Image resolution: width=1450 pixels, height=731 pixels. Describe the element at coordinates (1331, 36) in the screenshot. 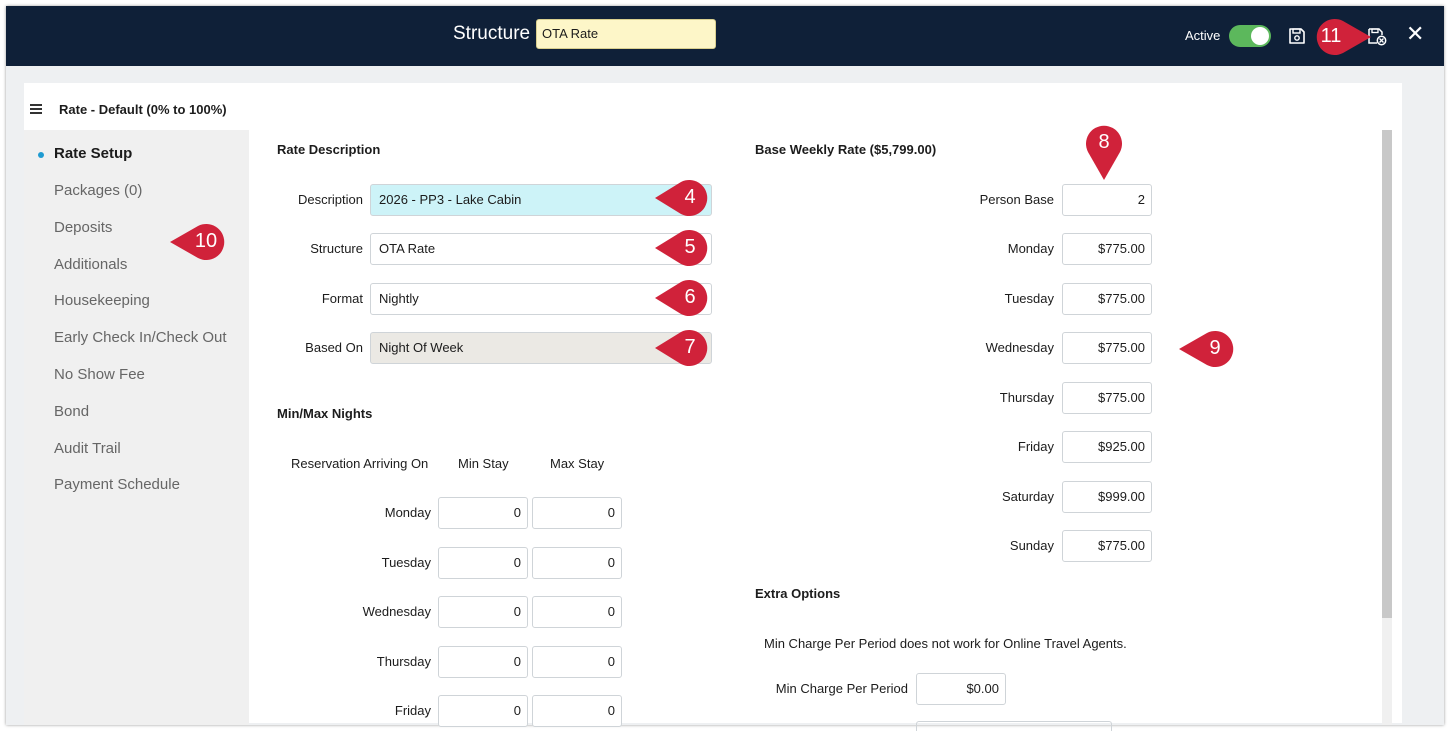

I see `callout-number: 11` at that location.